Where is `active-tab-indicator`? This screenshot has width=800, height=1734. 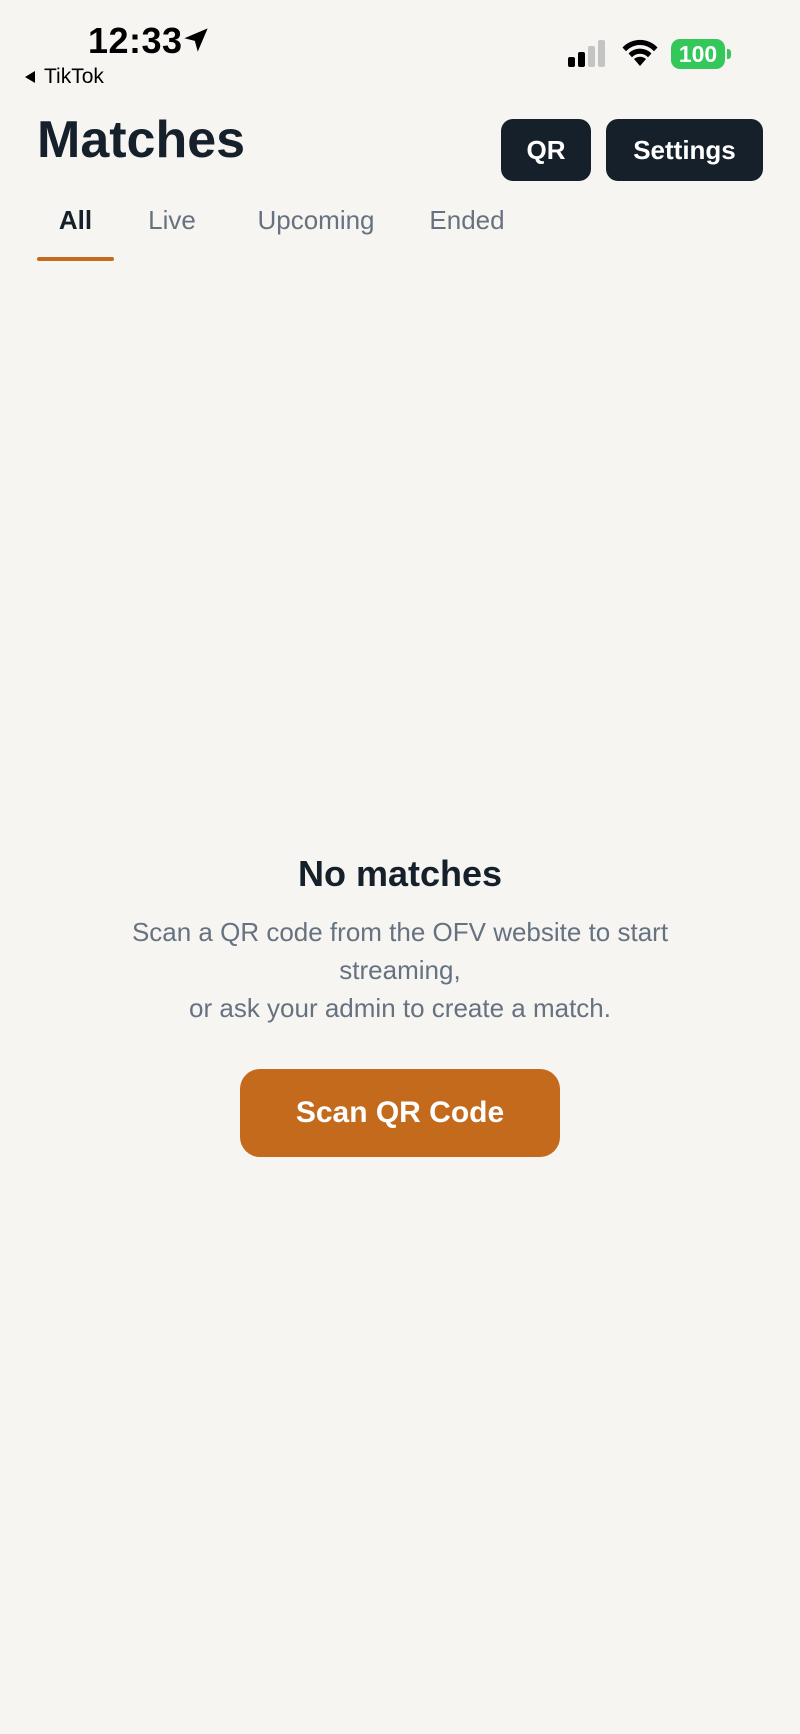 active-tab-indicator is located at coordinates (75, 259).